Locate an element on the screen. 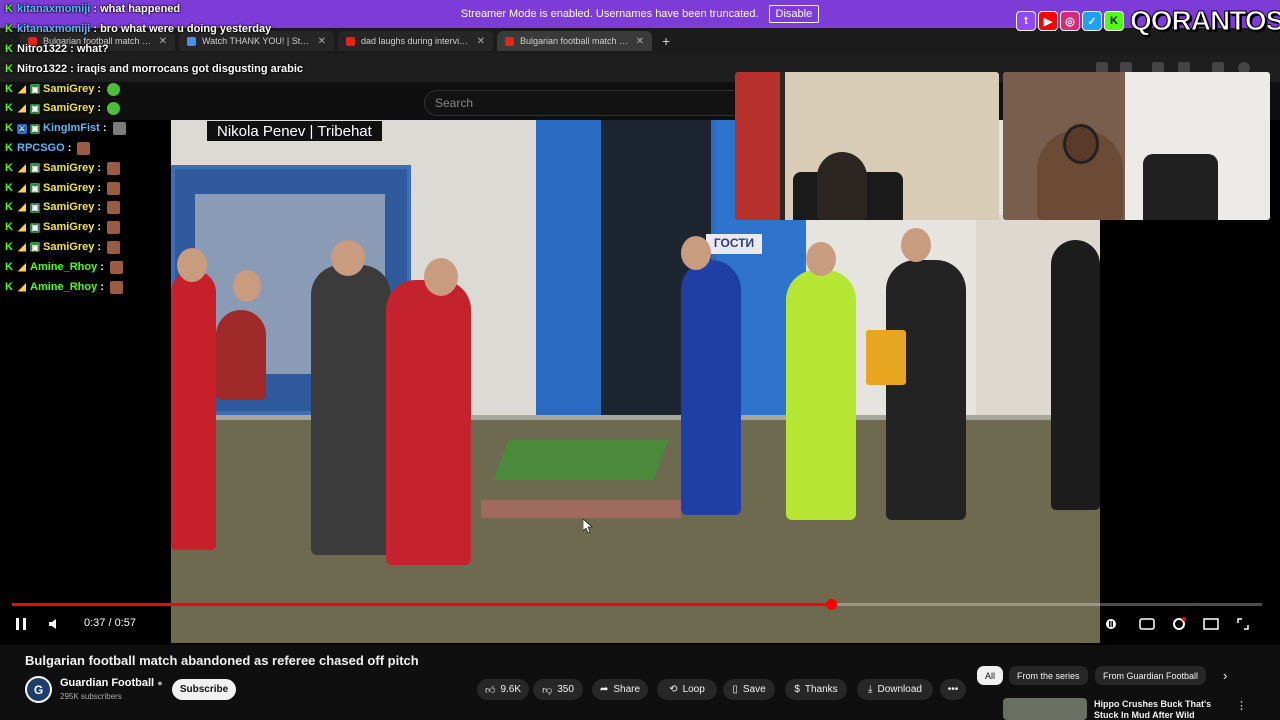 The image size is (1280, 720). download-button: ⤓ Download is located at coordinates (895, 689).